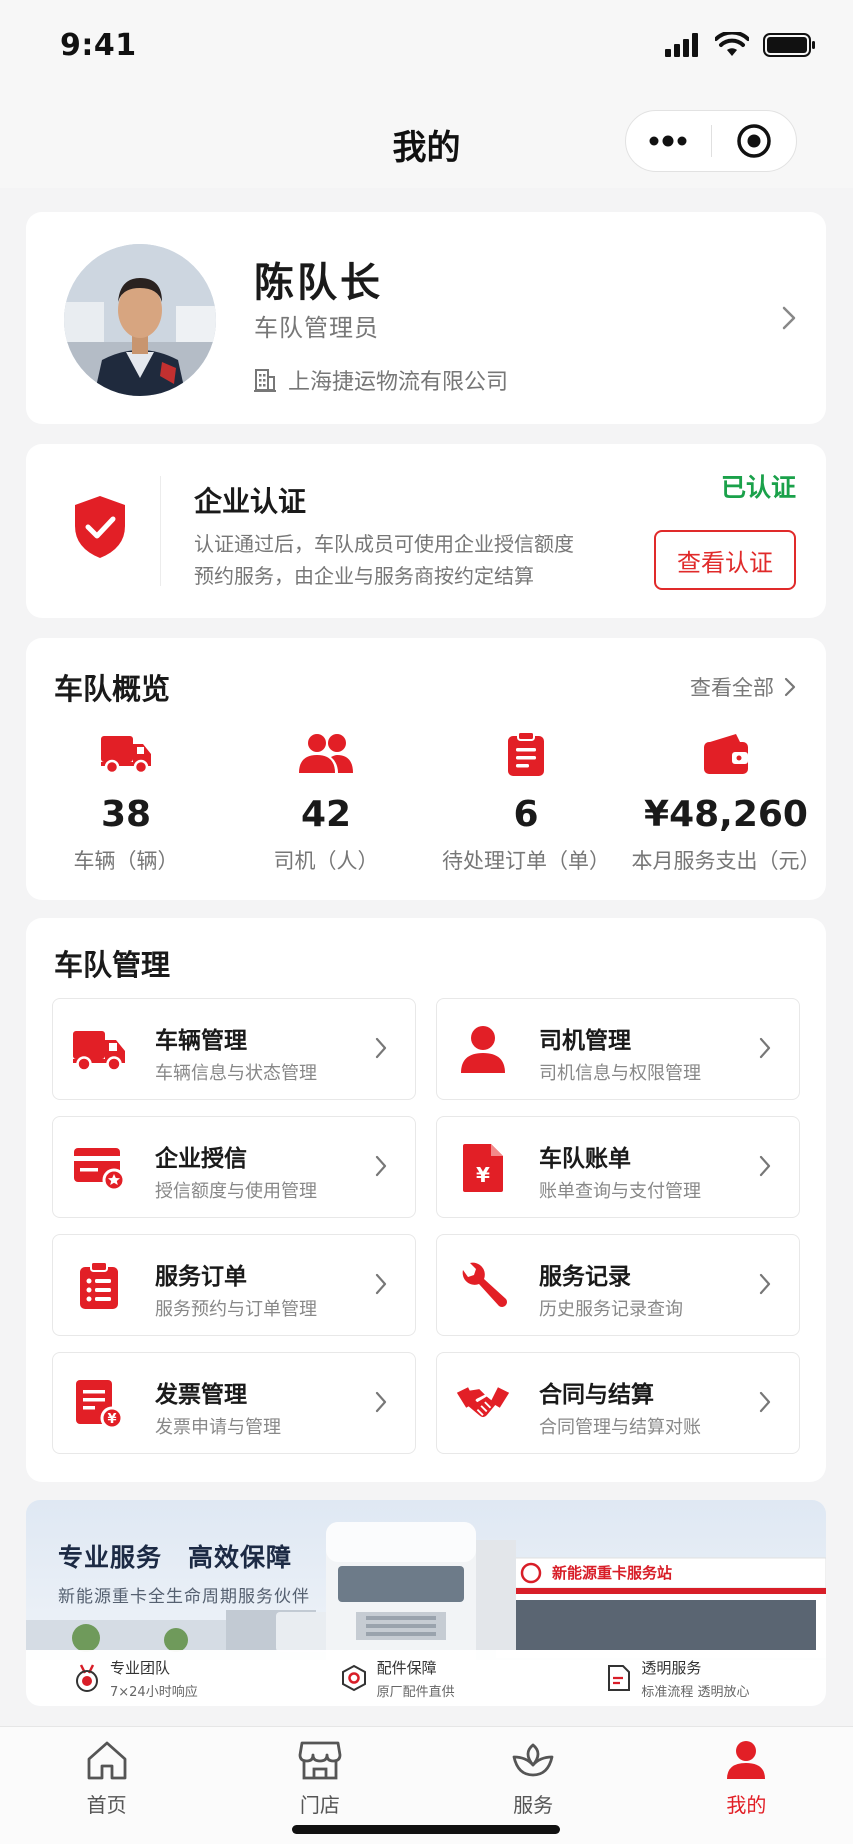 This screenshot has height=1844, width=853. I want to click on feature-title: 专业团队, so click(140, 1667).